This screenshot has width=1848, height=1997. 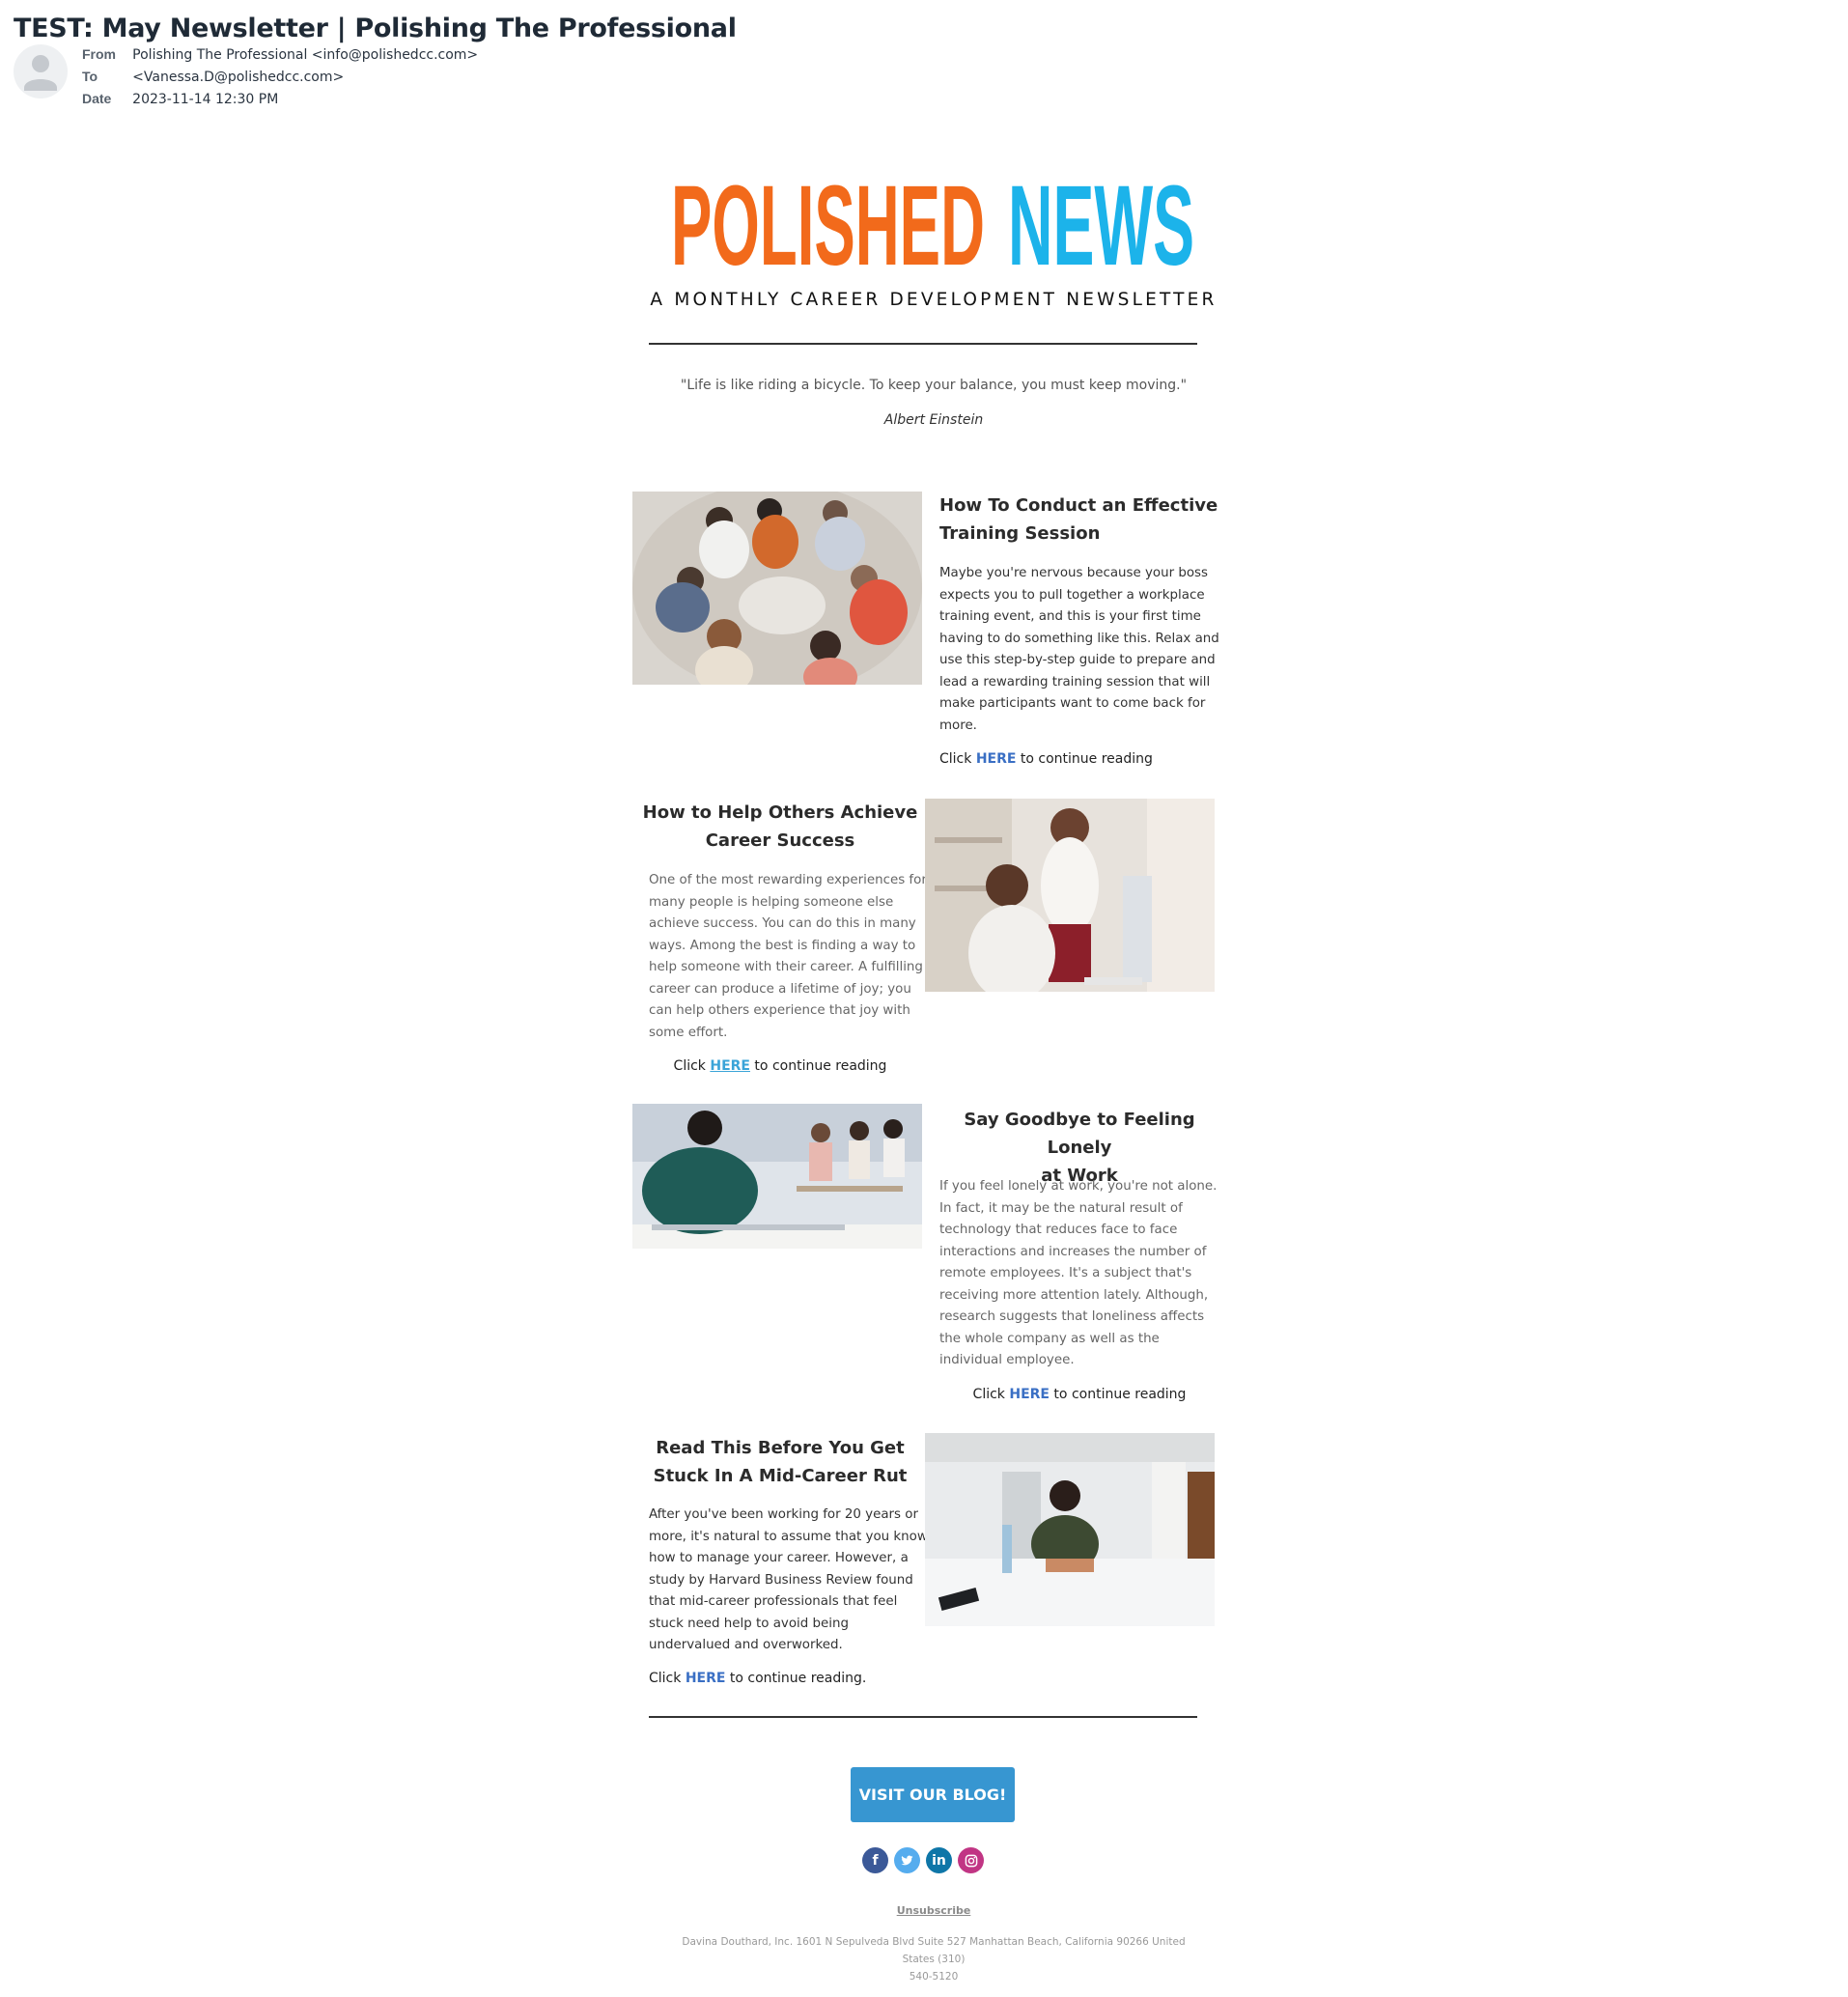 I want to click on logo-word-news: NEWS, so click(x=1101, y=220).